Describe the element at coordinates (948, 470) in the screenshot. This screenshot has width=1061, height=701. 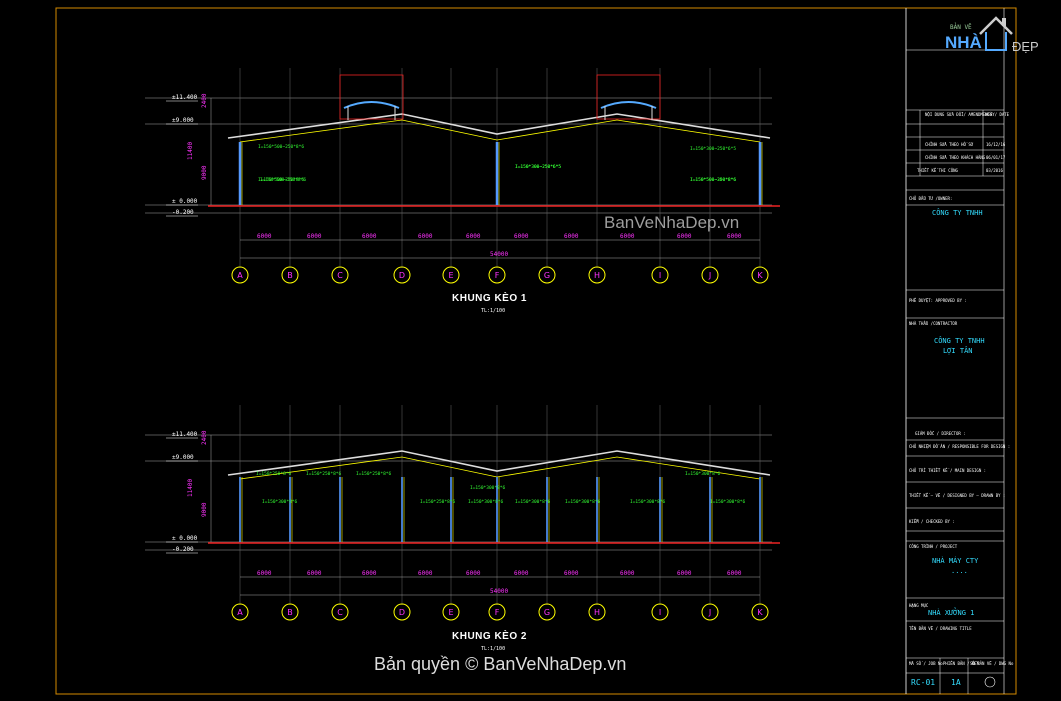
I see `main-design-label: CHỦ TRÌ THIẾT KẾ / MAIN DESIGN :` at that location.